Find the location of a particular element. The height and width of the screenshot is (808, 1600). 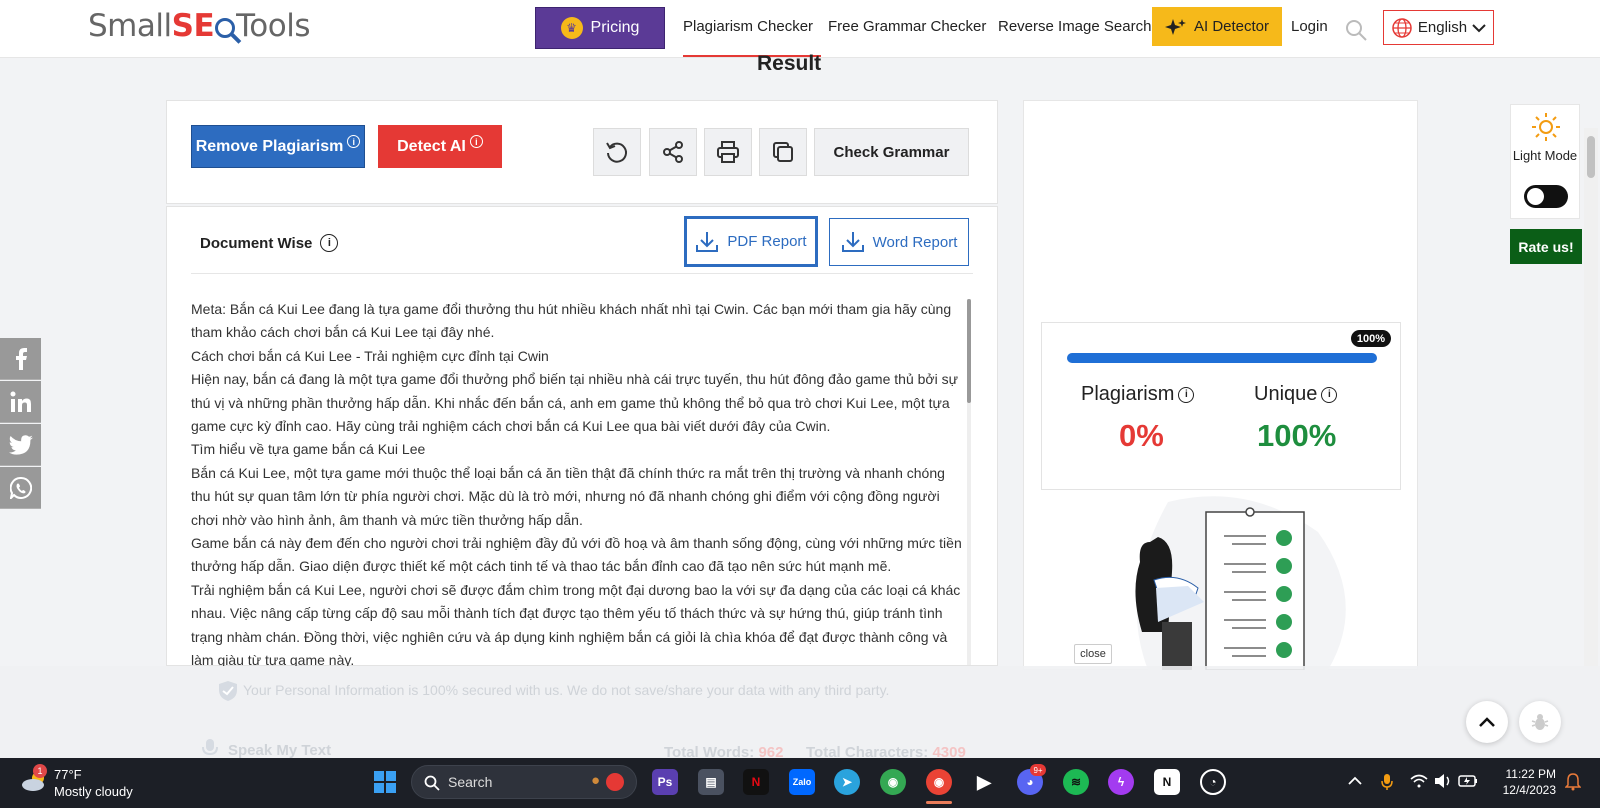

pricing-button: ♛ Pricing is located at coordinates (600, 28).